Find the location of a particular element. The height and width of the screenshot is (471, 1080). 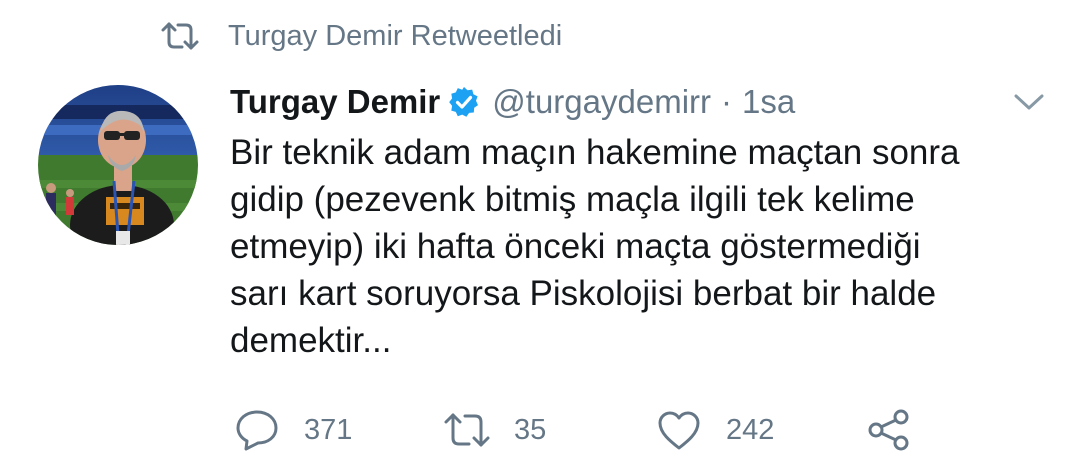

share-icon is located at coordinates (889, 430).